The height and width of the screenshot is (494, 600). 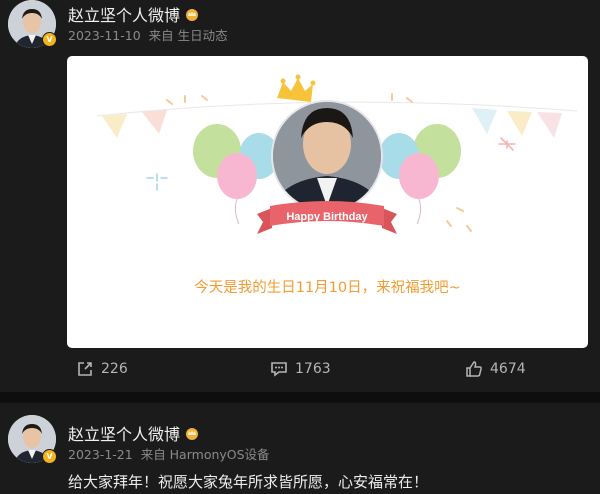 I want to click on share-count: 226, so click(x=114, y=369).